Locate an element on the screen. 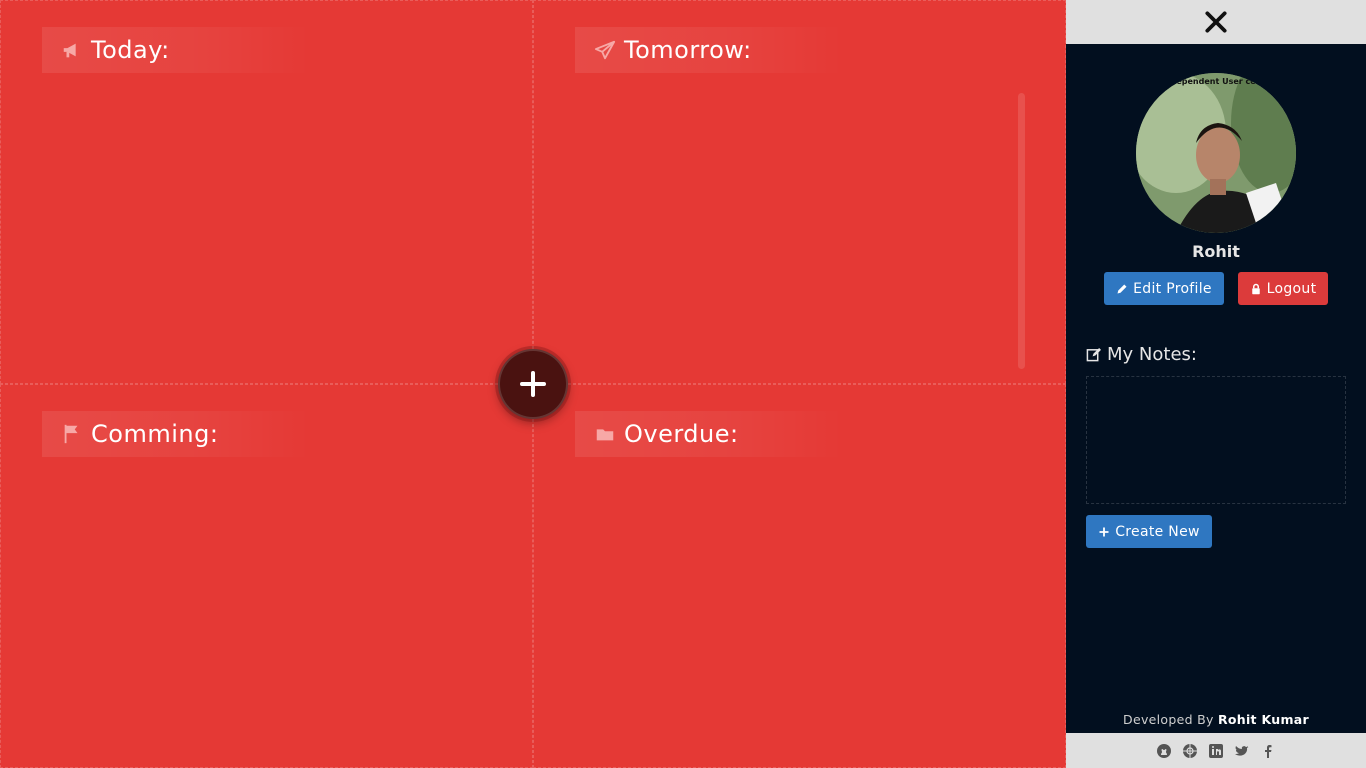 The height and width of the screenshot is (768, 1366). flag-icon is located at coordinates (72, 434).